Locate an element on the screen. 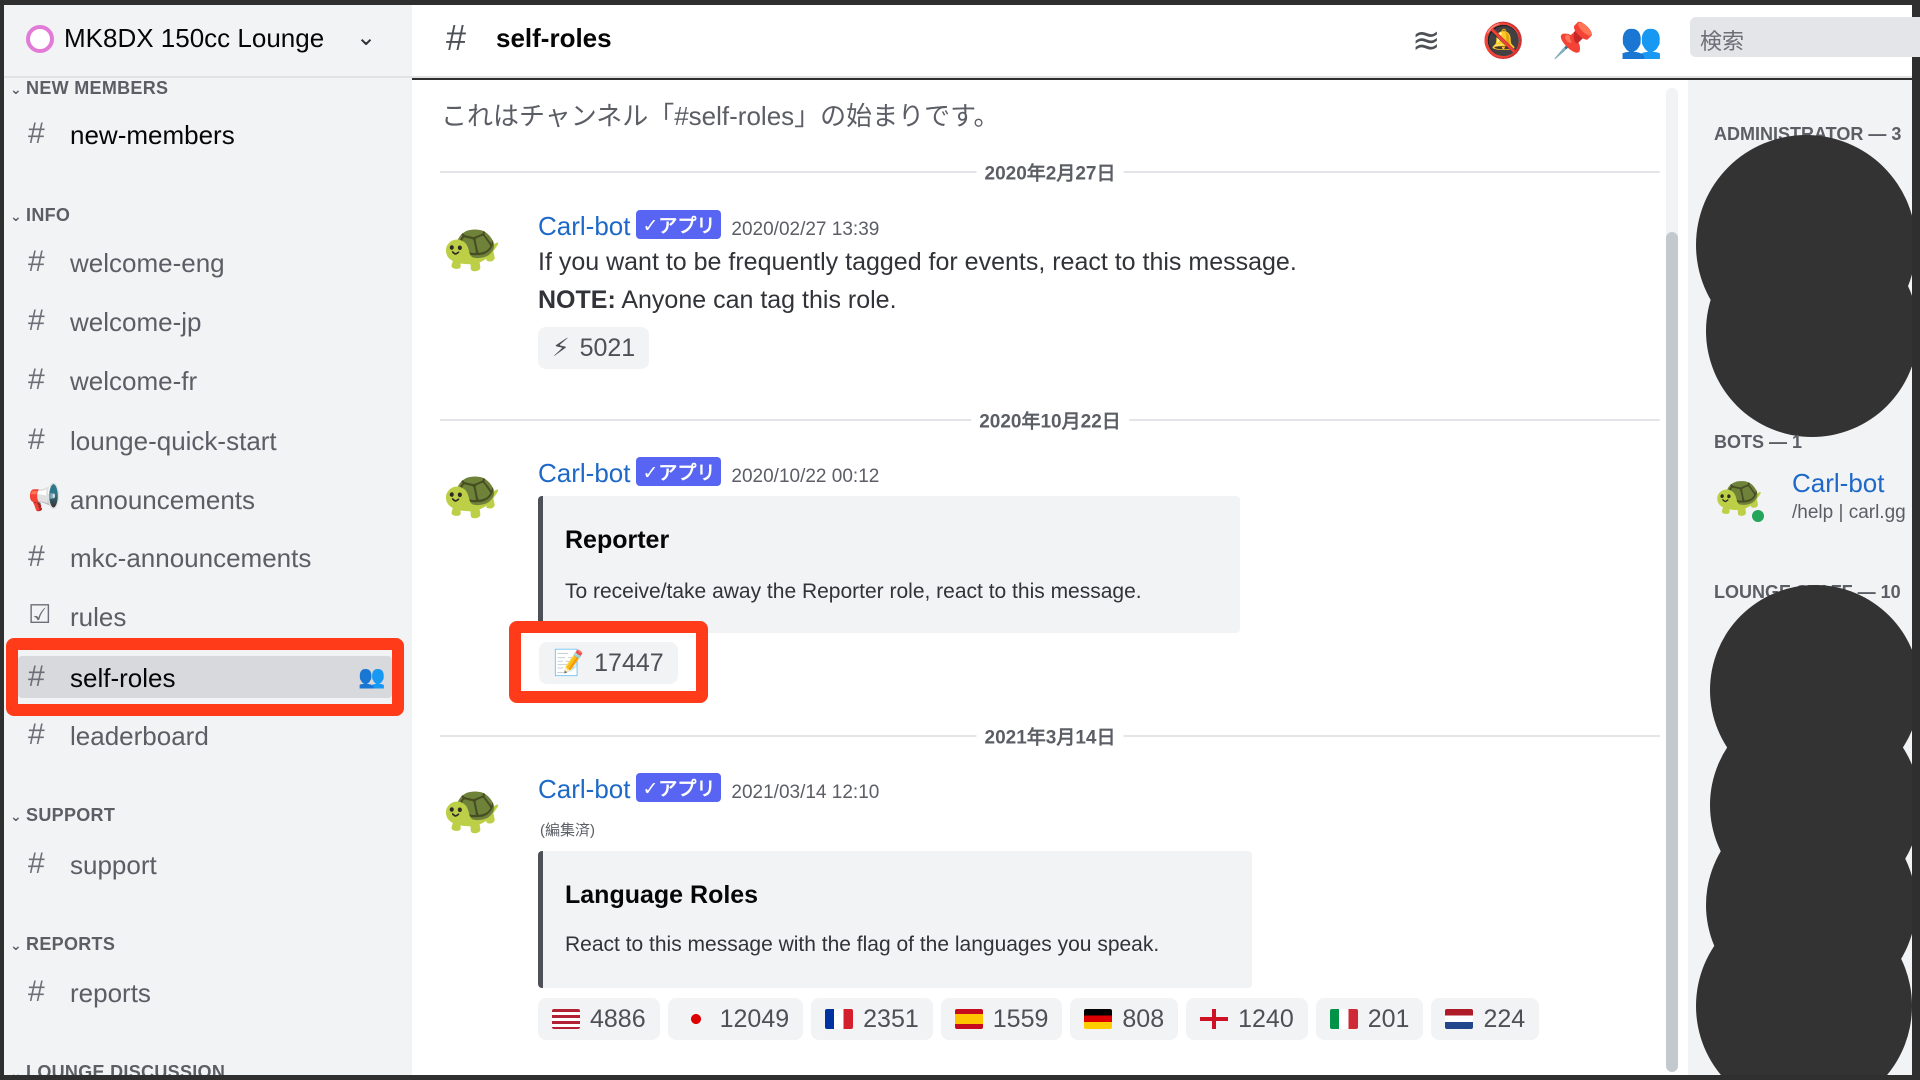  channel-welcome-eng: # welcome-eng is located at coordinates (205, 263).